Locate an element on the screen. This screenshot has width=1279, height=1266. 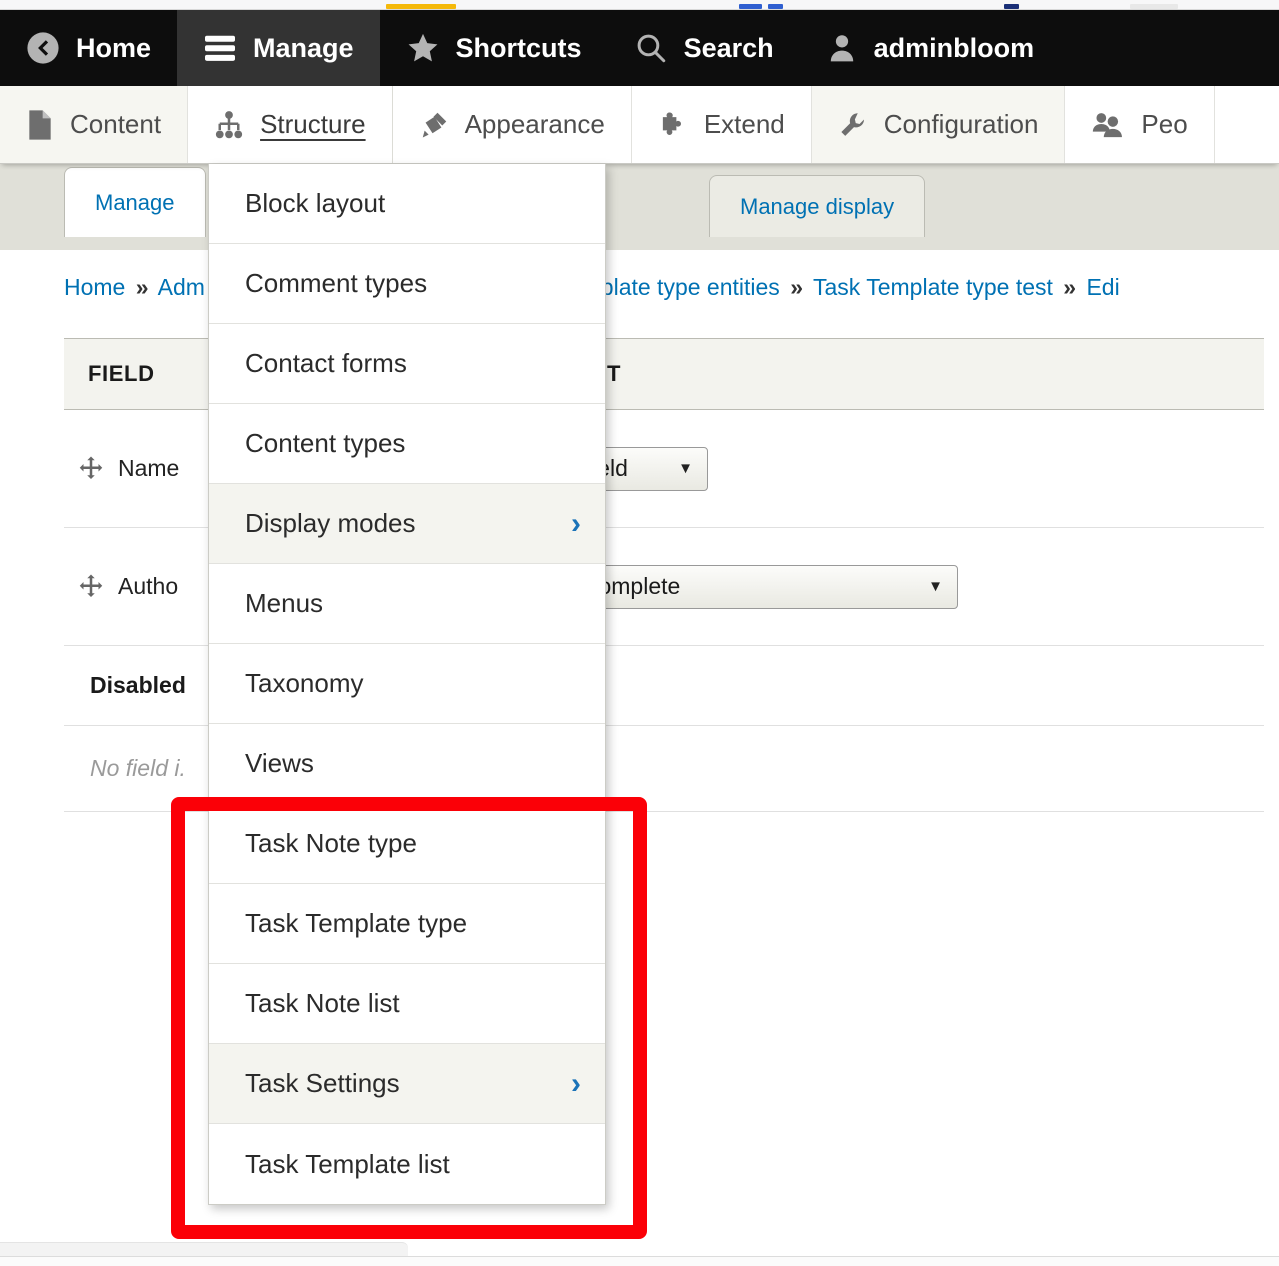
toolbar-item-label: Home is located at coordinates (114, 47).